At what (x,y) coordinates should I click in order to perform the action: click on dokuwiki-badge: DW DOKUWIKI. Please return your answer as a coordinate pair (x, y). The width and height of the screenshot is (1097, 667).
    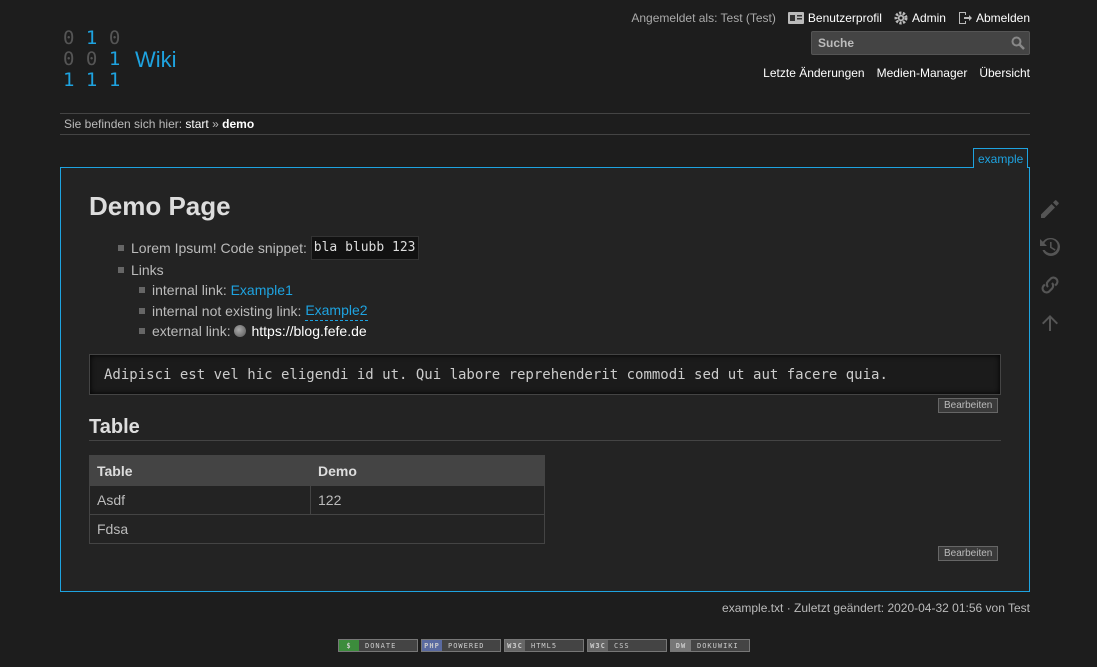
    Looking at the image, I should click on (710, 645).